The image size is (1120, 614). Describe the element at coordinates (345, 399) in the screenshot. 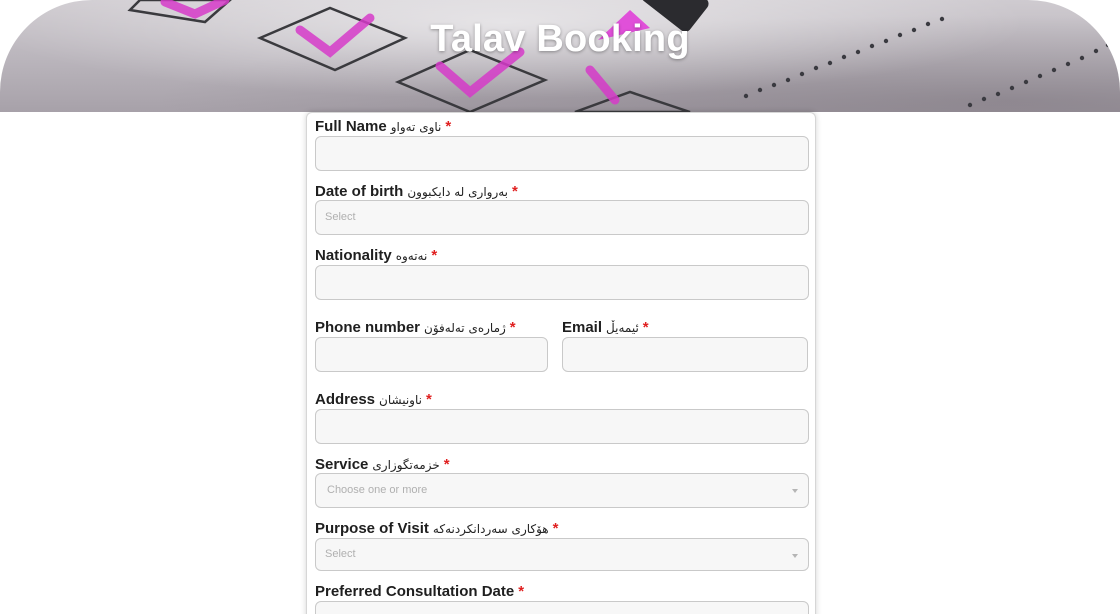

I see `address-label-en: Address` at that location.